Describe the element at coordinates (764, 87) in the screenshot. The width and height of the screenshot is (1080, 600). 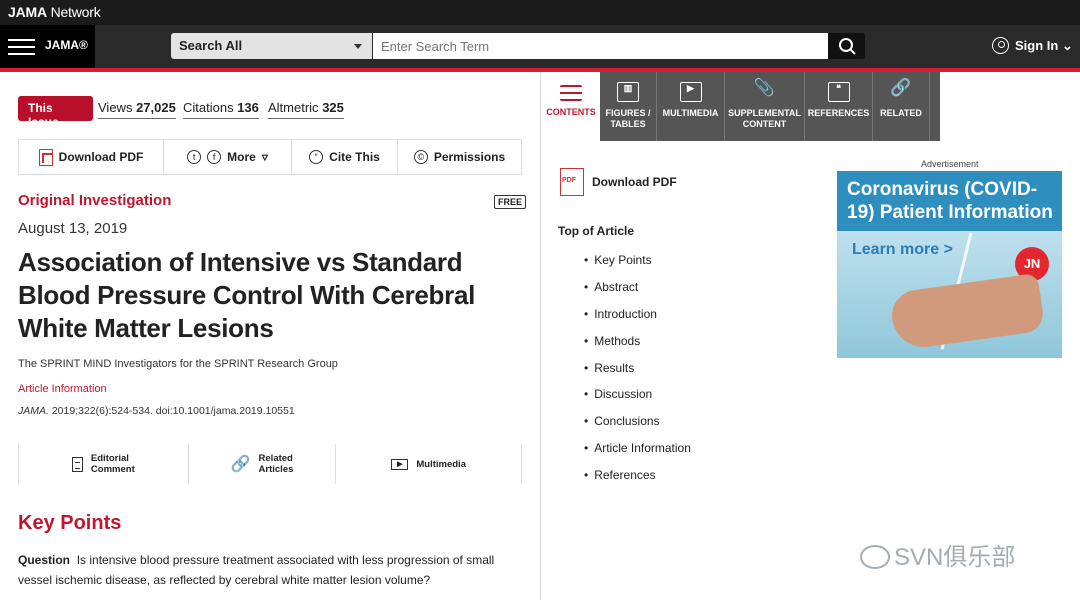
I see `paperclip-icon: 📎` at that location.